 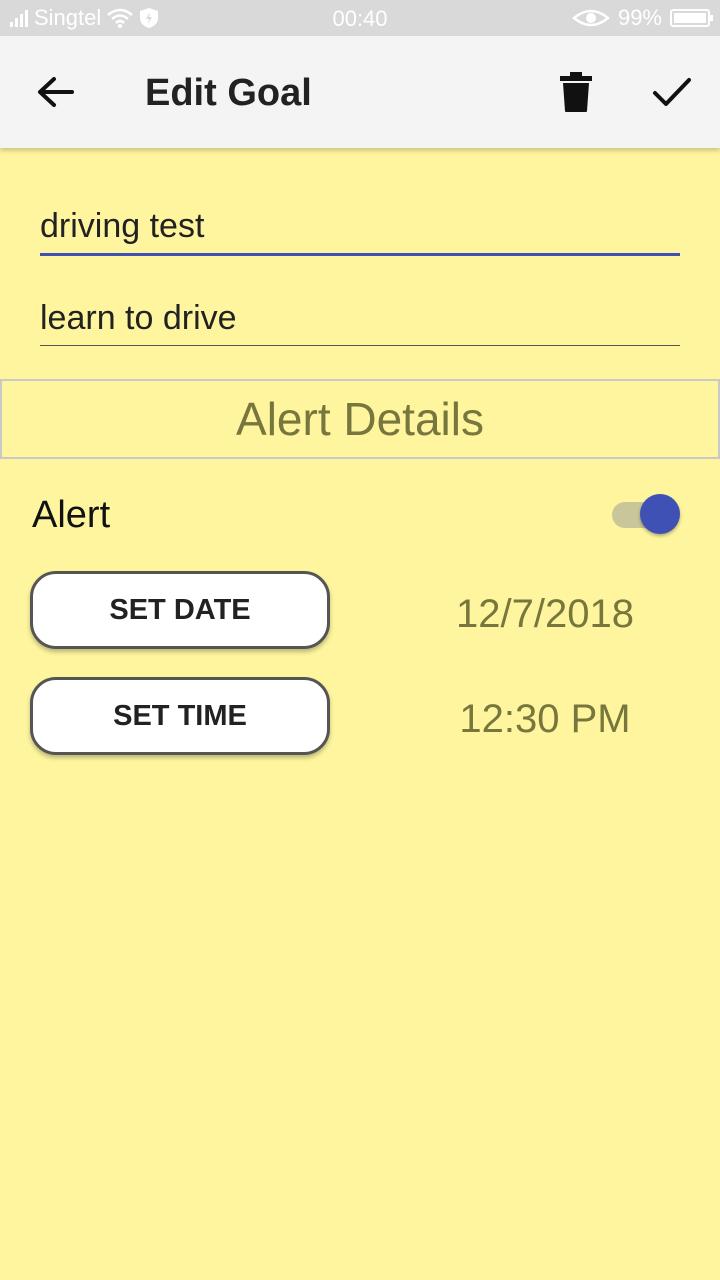 I want to click on status-right: 99%, so click(x=642, y=18).